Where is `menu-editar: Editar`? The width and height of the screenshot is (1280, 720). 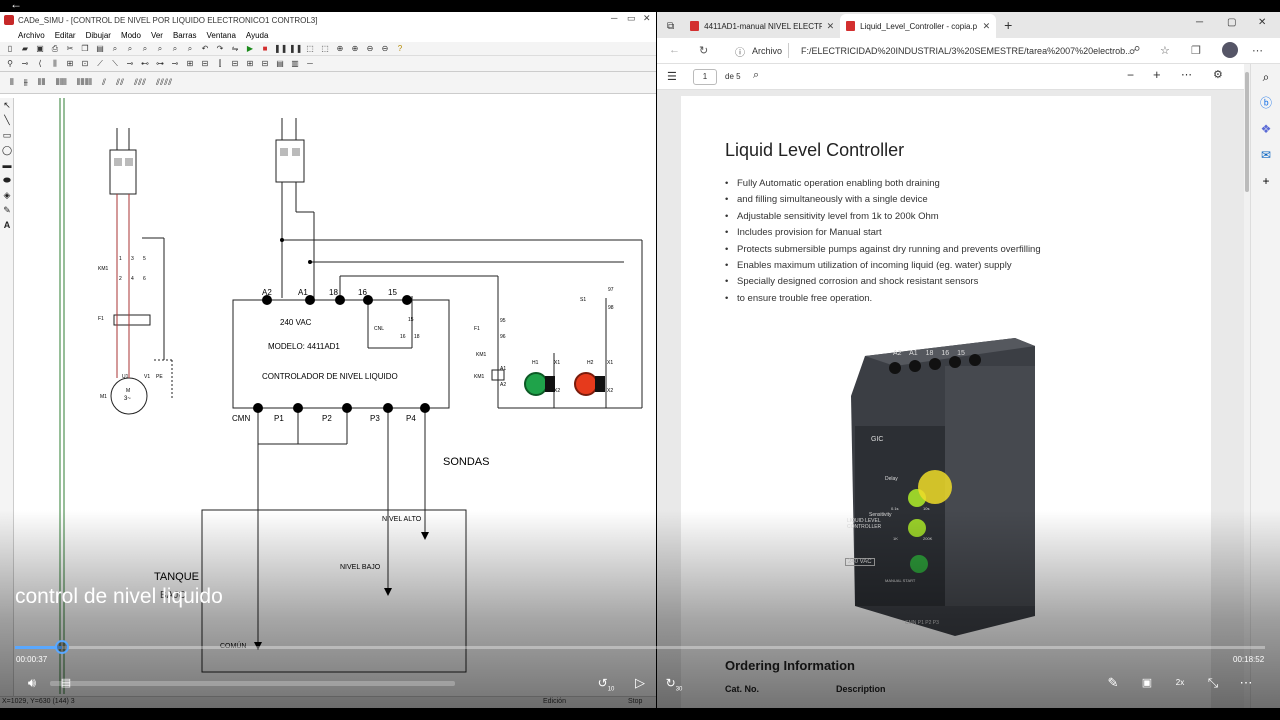
menu-editar: Editar is located at coordinates (65, 35).